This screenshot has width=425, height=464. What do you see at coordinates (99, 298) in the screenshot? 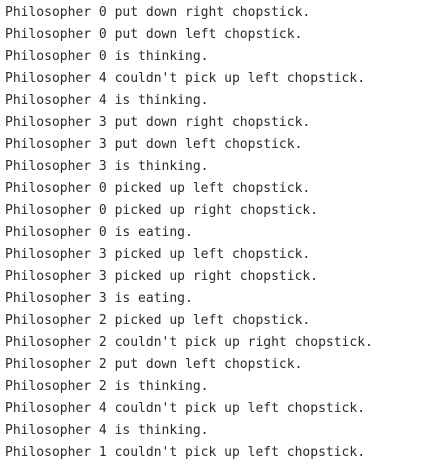
I see `console-line: Philosopher 3 is eating.` at bounding box center [99, 298].